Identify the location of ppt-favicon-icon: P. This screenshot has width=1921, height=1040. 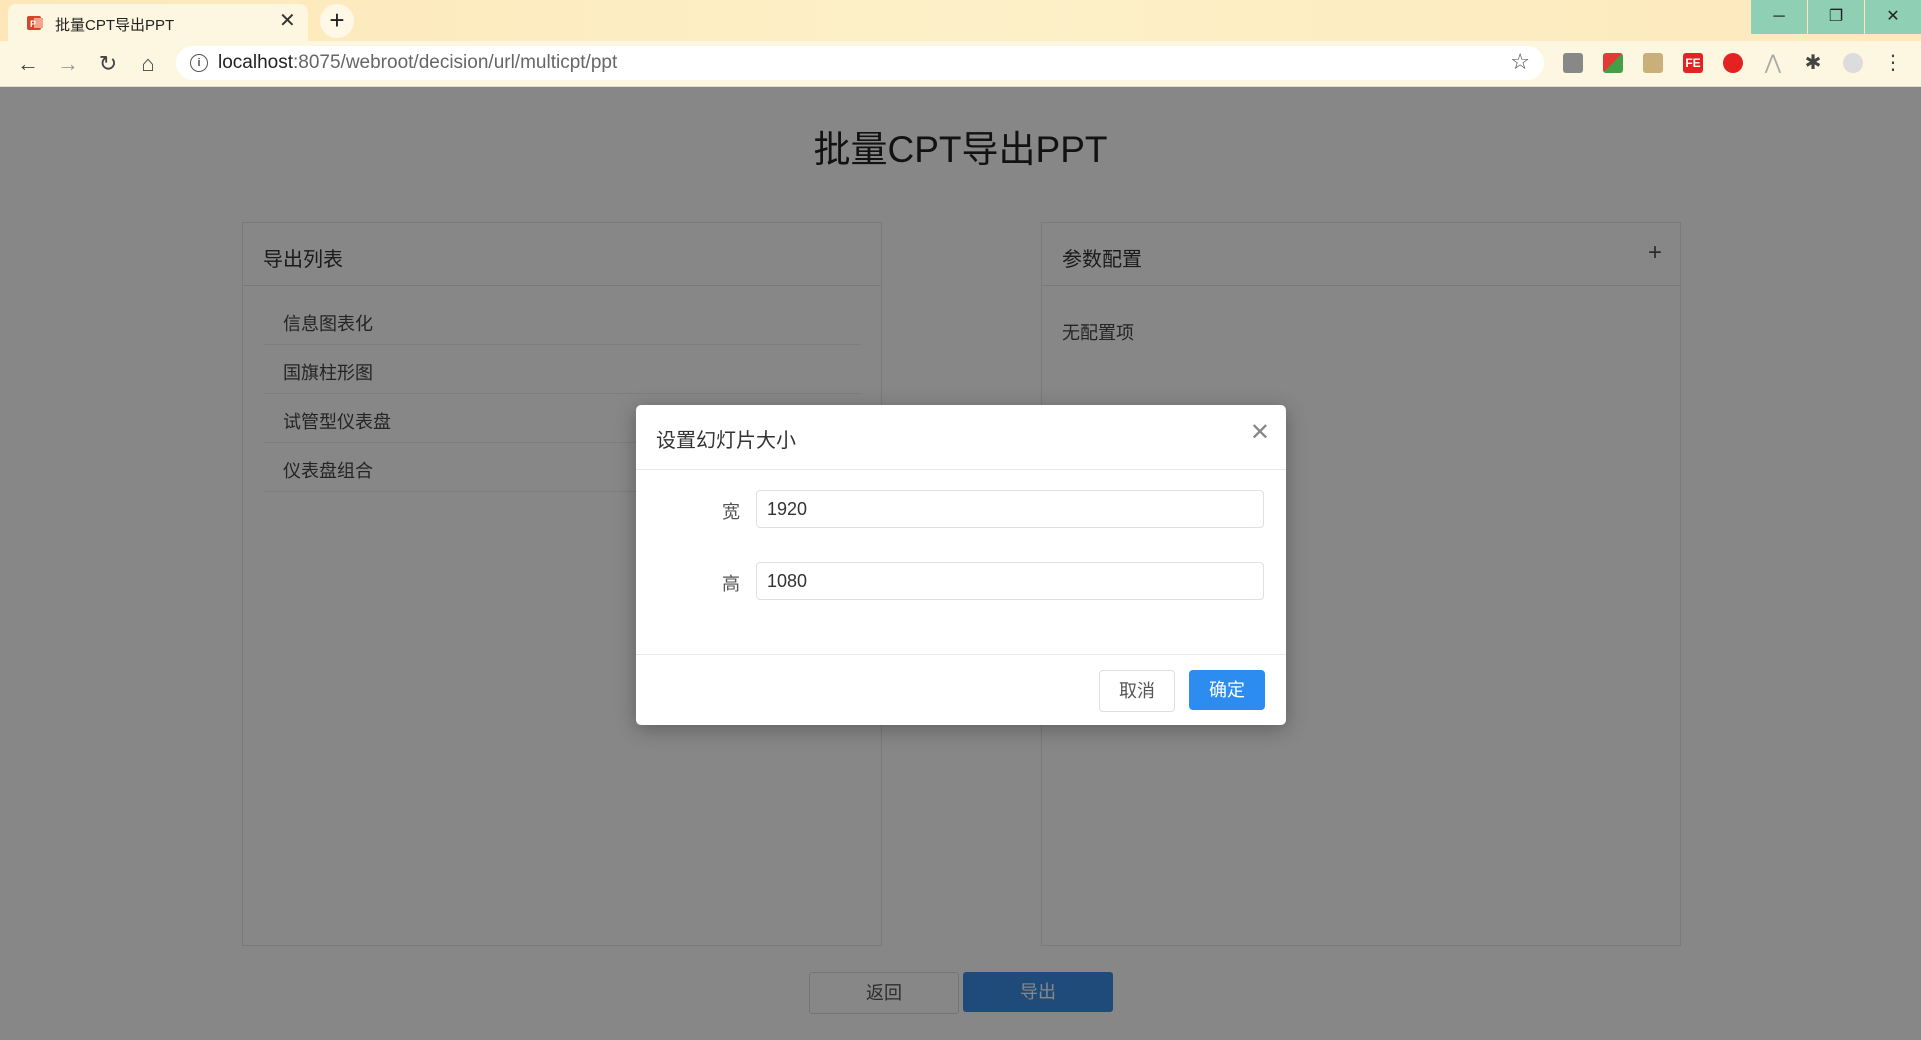
(35, 23).